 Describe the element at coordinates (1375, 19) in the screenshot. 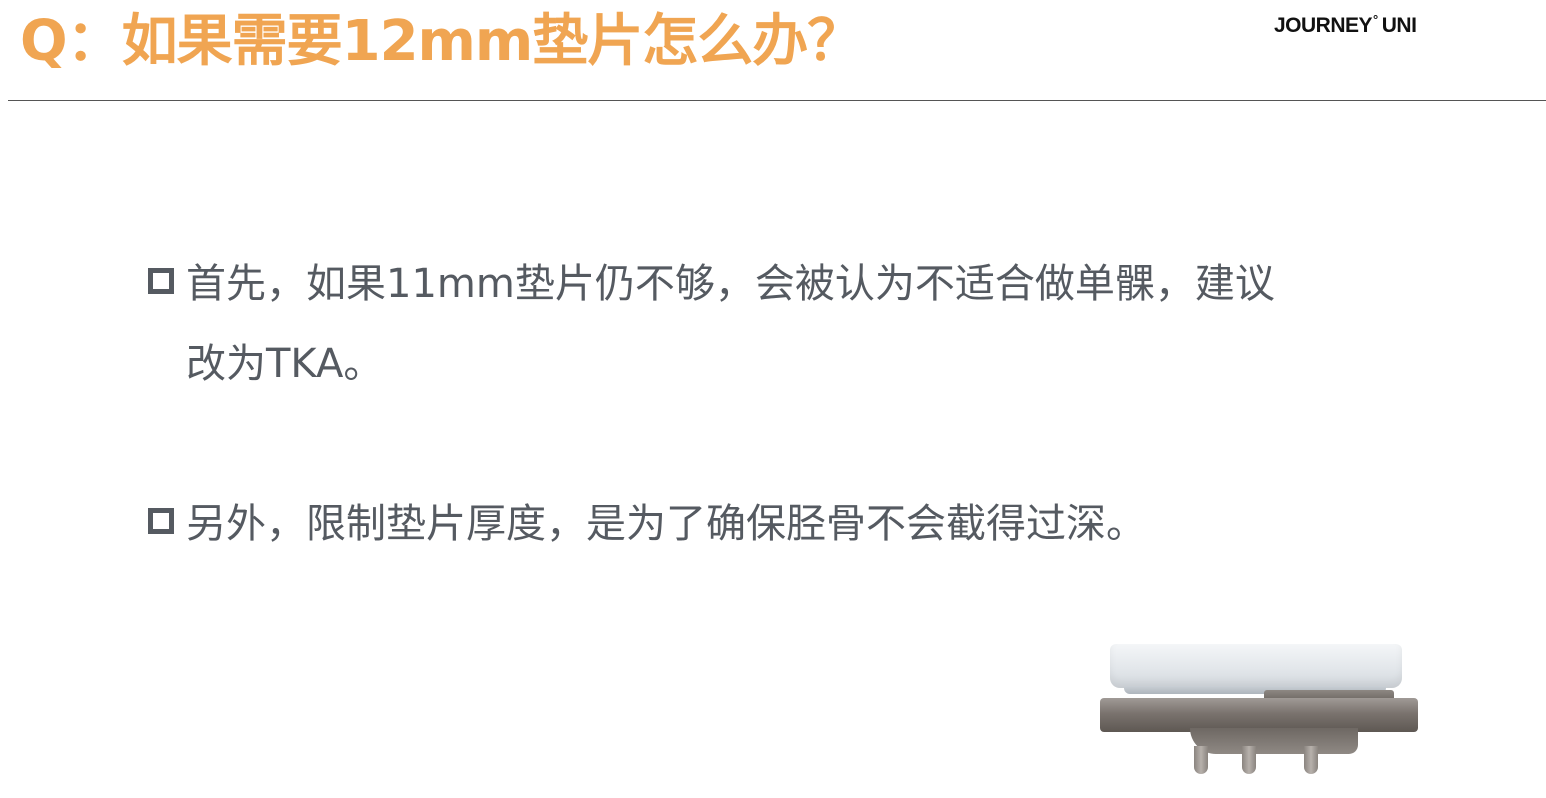

I see `brand-mark: °` at that location.